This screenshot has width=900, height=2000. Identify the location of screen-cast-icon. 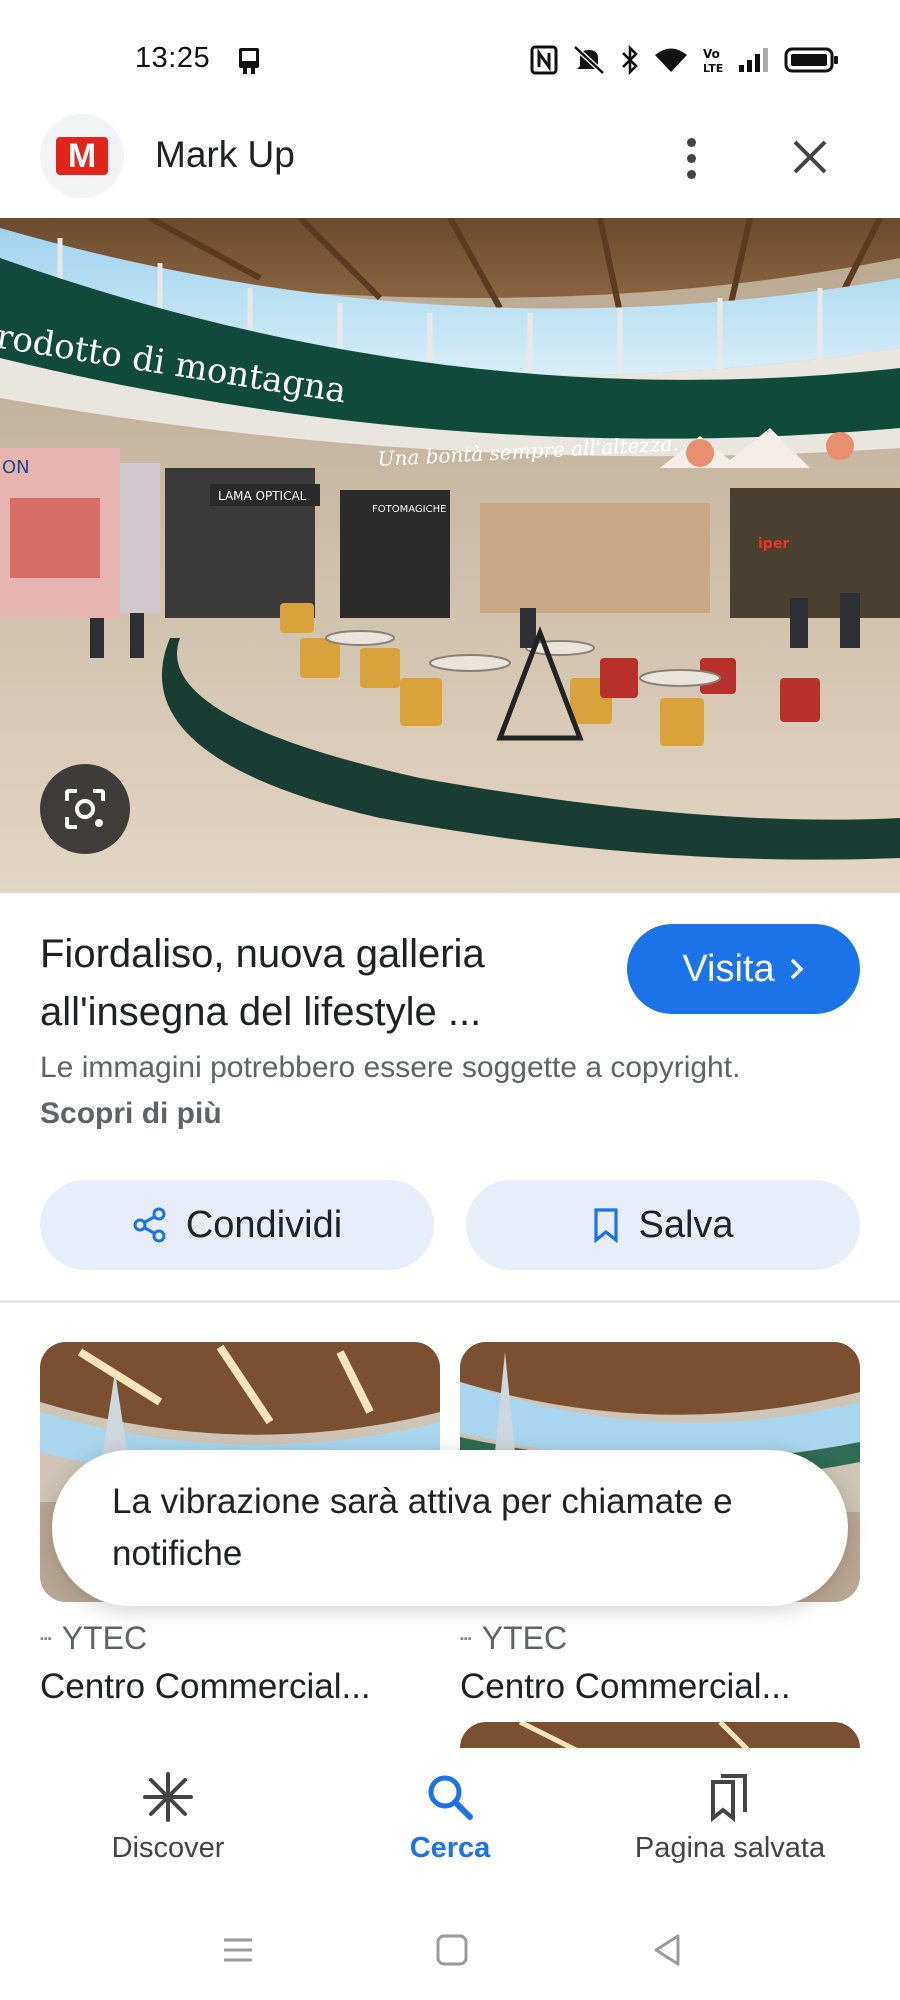
(249, 61).